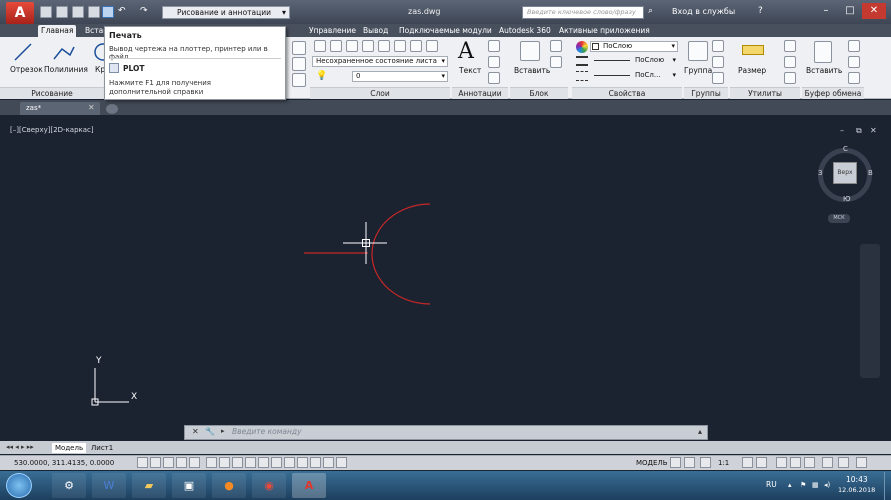 Image resolution: width=891 pixels, height=500 pixels. I want to click on command-settings-icon: 🔧, so click(210, 431).